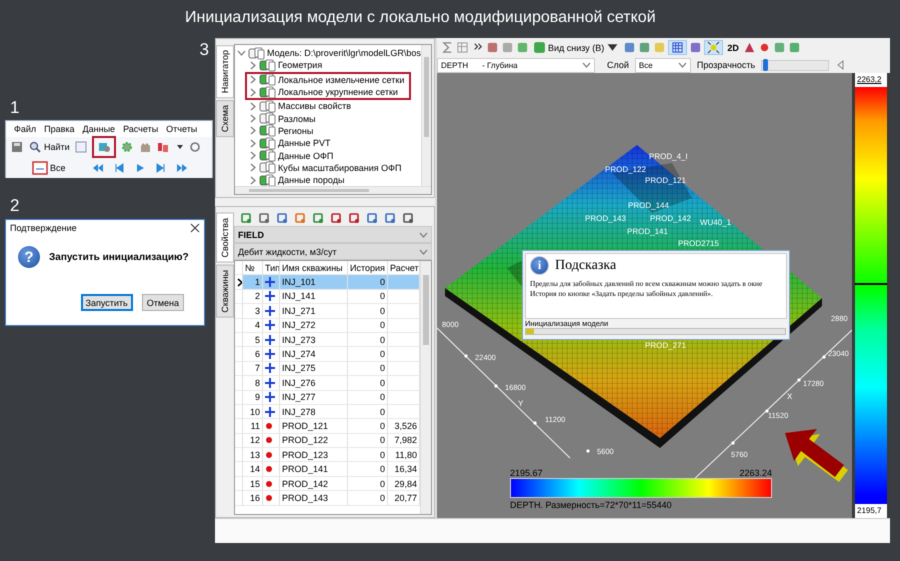 This screenshot has width=900, height=561. What do you see at coordinates (253, 268) in the screenshot?
I see `column-header: №` at bounding box center [253, 268].